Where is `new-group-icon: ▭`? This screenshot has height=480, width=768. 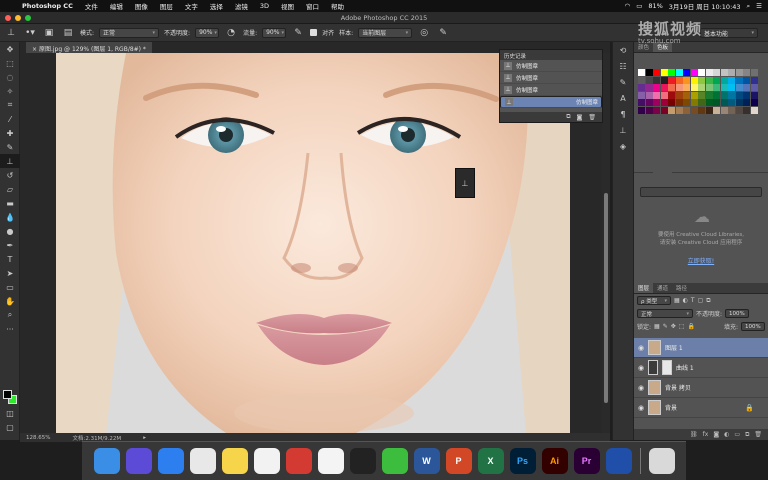 new-group-icon: ▭ is located at coordinates (737, 434).